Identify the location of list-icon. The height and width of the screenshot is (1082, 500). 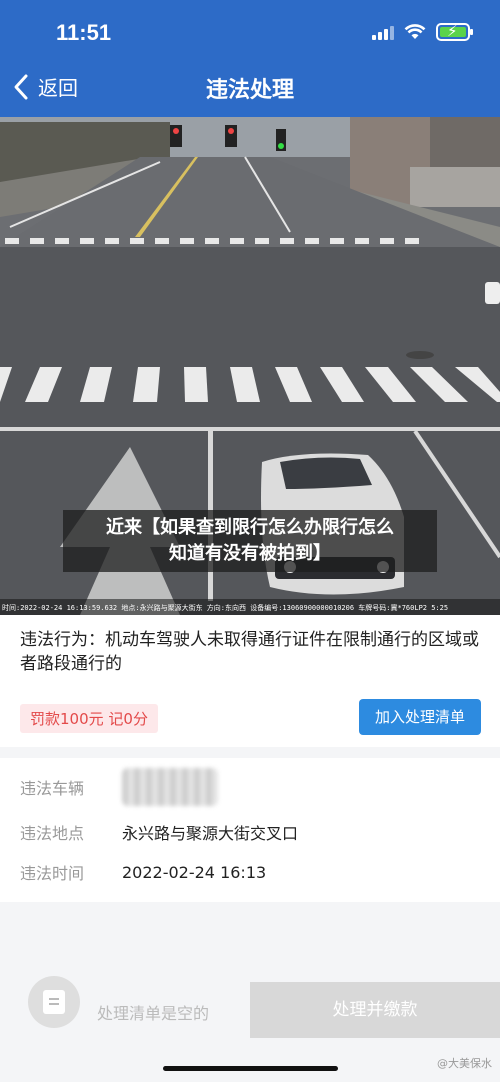
(54, 1002).